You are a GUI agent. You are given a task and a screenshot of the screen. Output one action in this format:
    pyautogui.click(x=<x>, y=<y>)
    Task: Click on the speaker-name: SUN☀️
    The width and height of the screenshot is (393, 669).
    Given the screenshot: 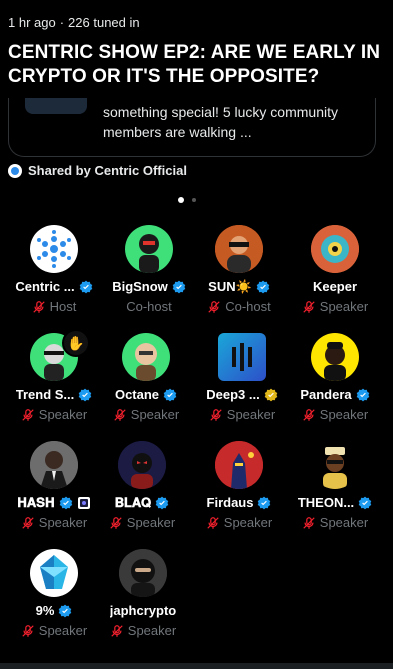 What is the action you would take?
    pyautogui.click(x=230, y=286)
    